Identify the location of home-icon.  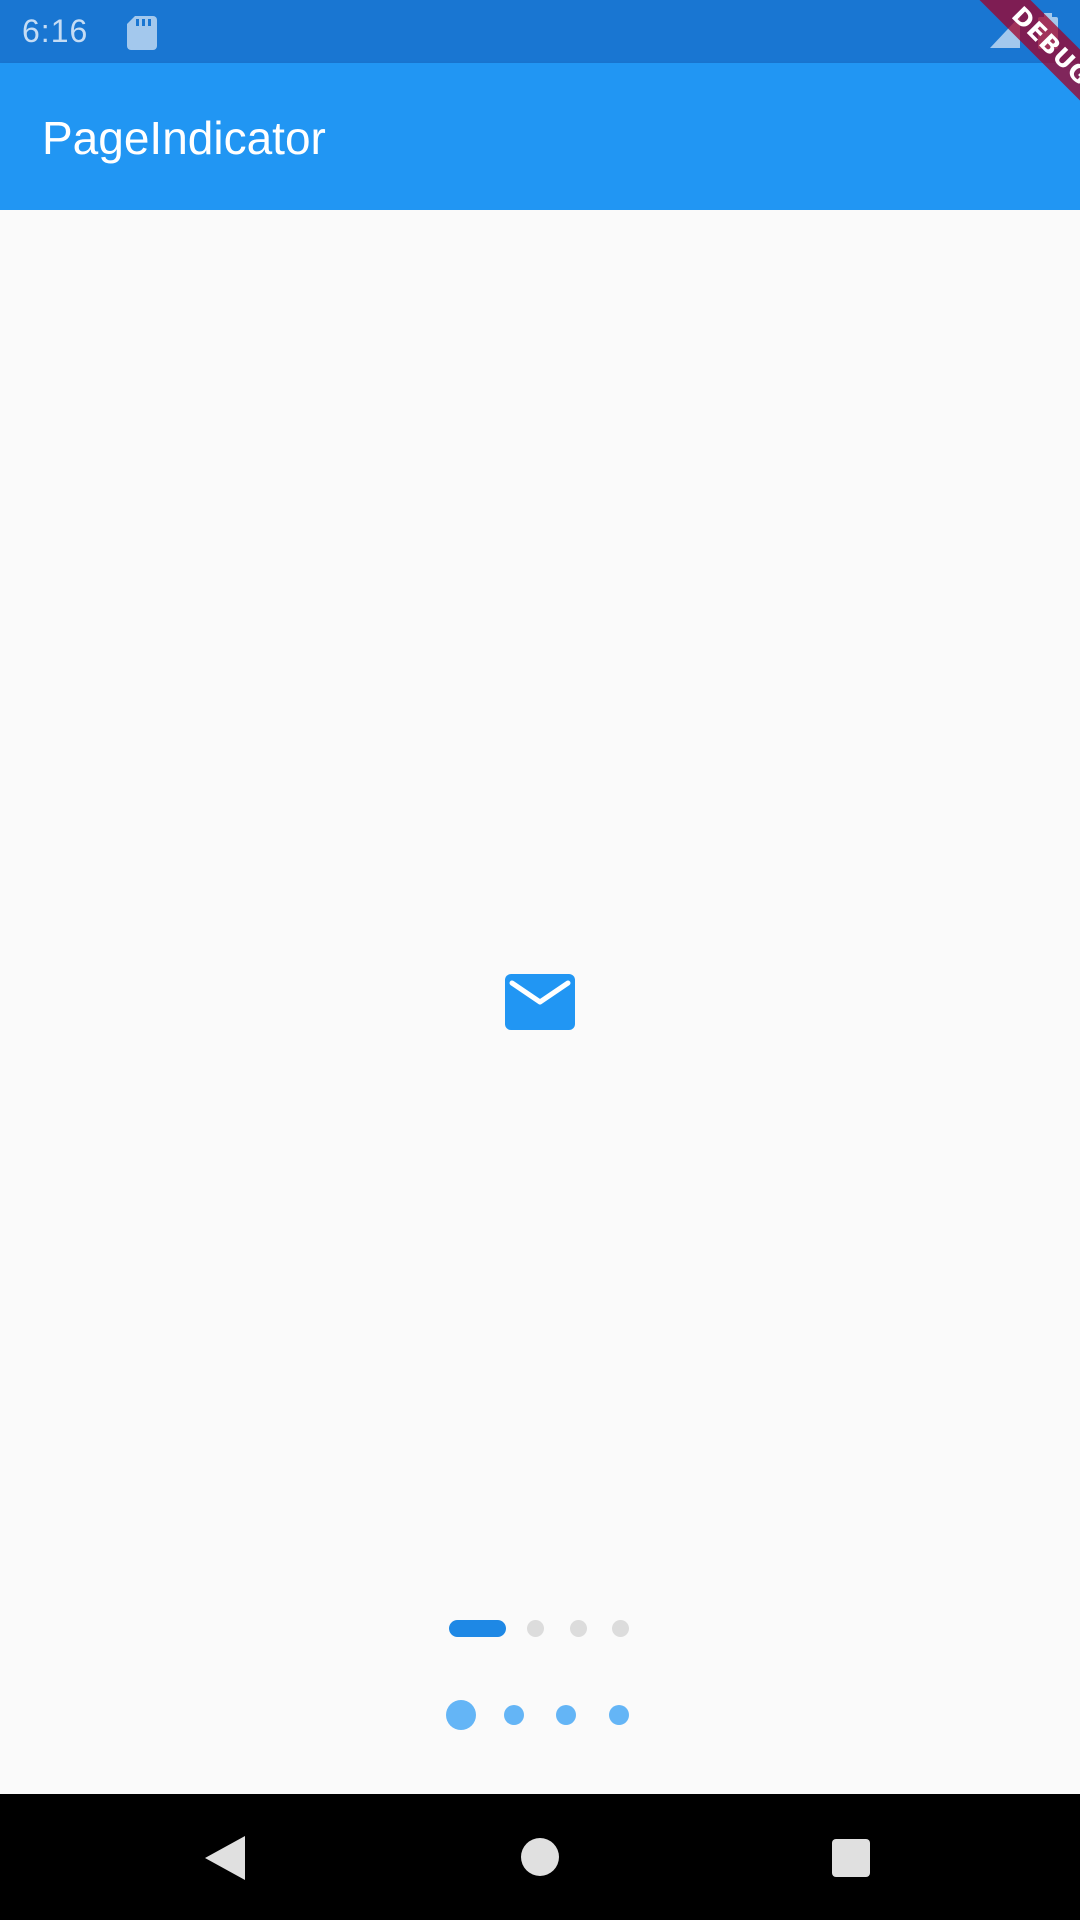
(540, 1857).